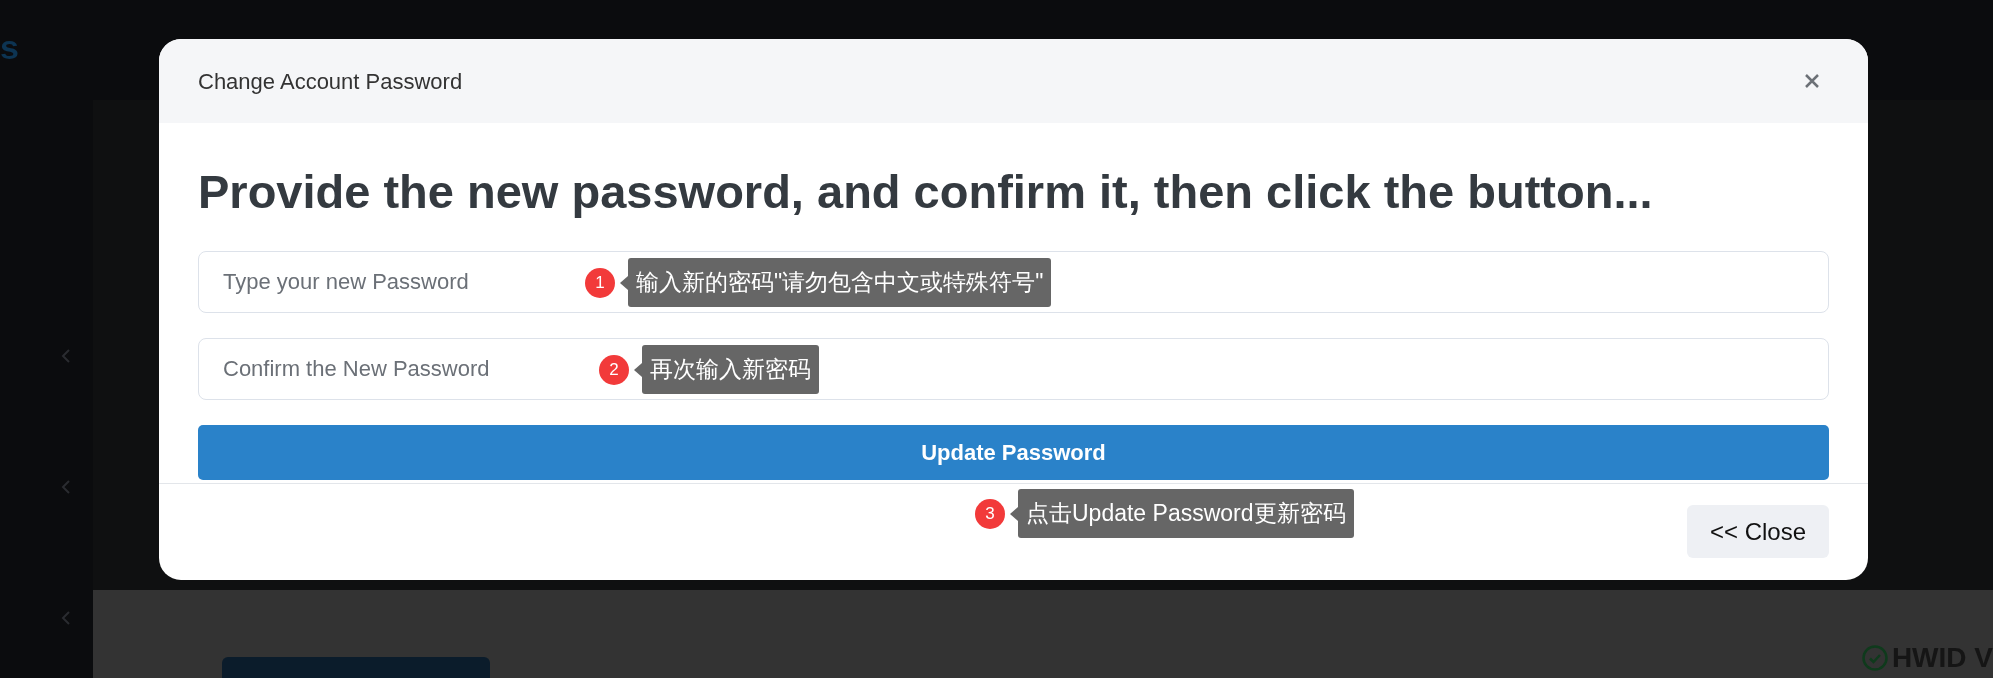 The image size is (1993, 678). What do you see at coordinates (730, 369) in the screenshot?
I see `annotation-tooltip: 再次输入新密码` at bounding box center [730, 369].